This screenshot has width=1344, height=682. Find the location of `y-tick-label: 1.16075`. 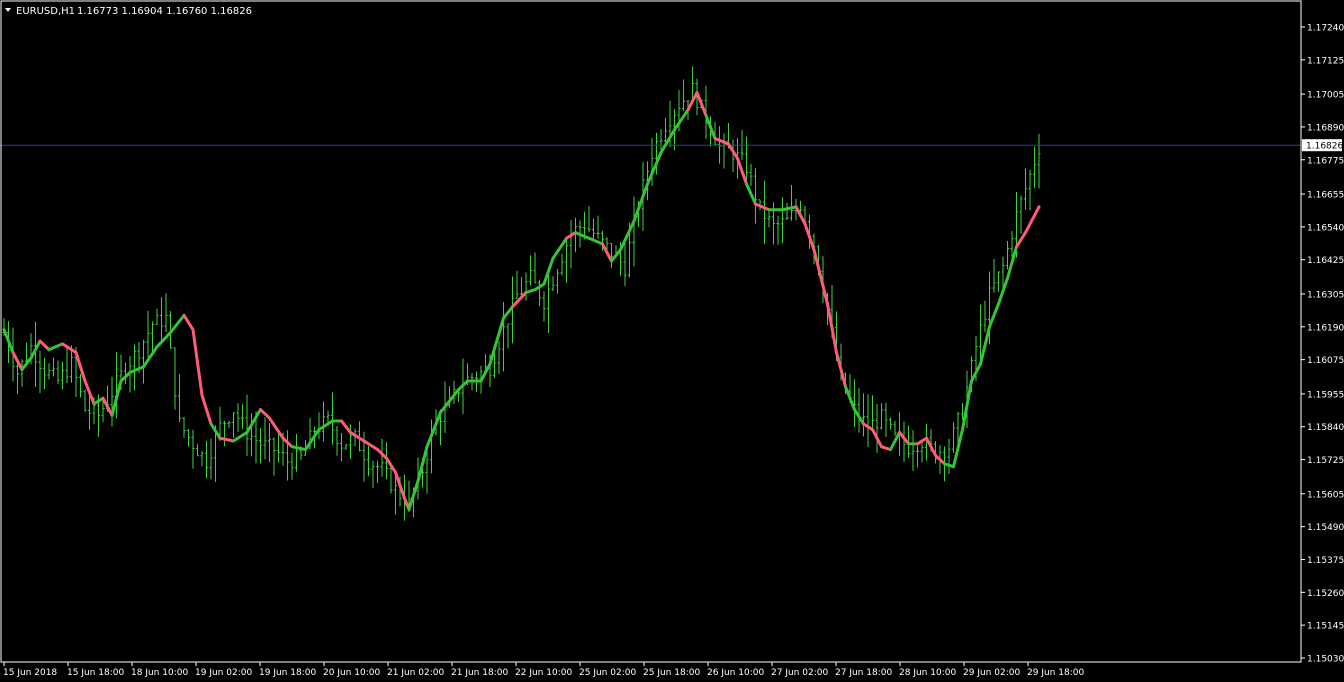

y-tick-label: 1.16075 is located at coordinates (1325, 361).